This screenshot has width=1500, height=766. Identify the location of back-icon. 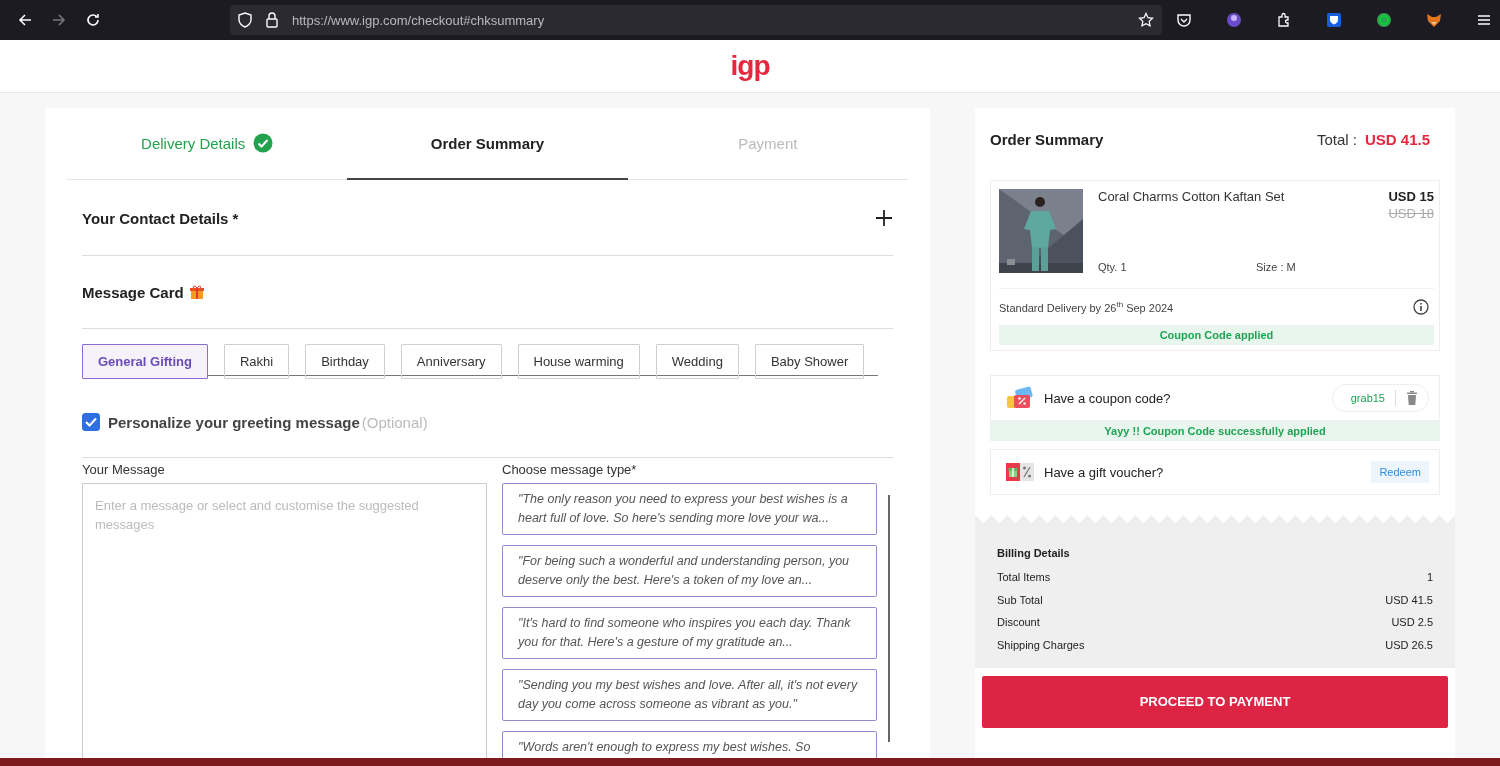
(25, 20).